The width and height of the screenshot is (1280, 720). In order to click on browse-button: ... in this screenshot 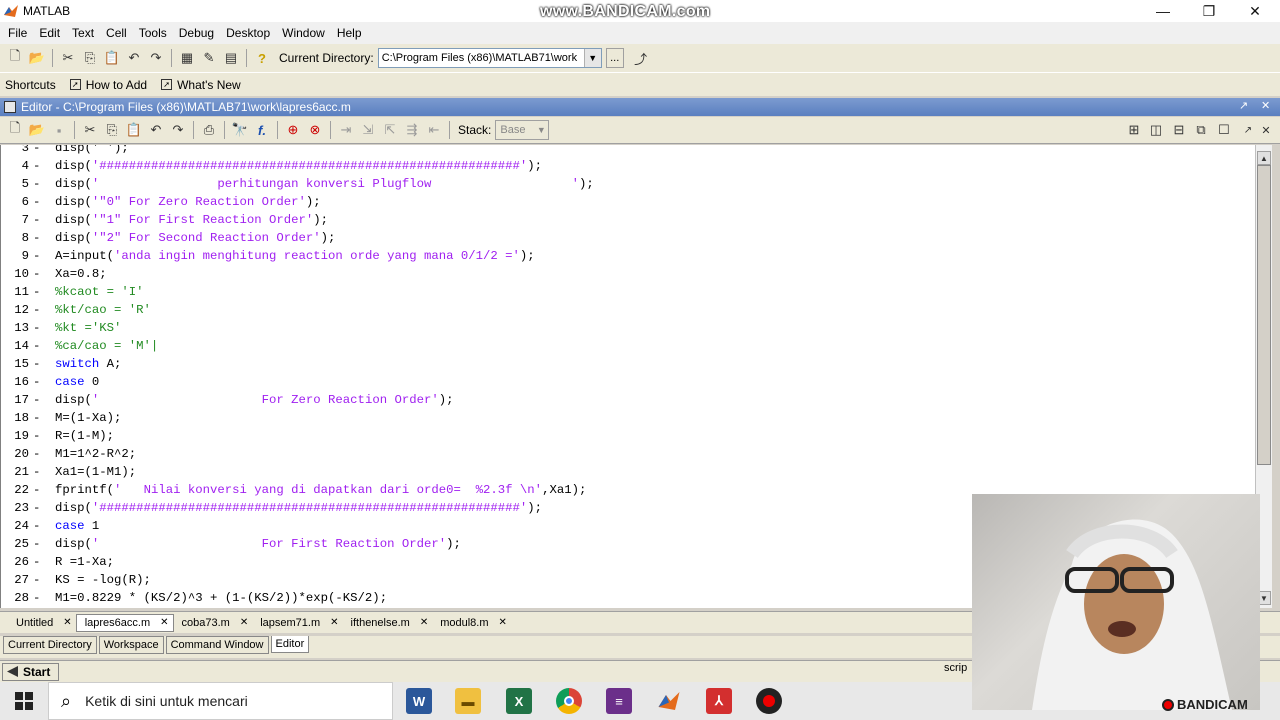, I will do `click(614, 58)`.